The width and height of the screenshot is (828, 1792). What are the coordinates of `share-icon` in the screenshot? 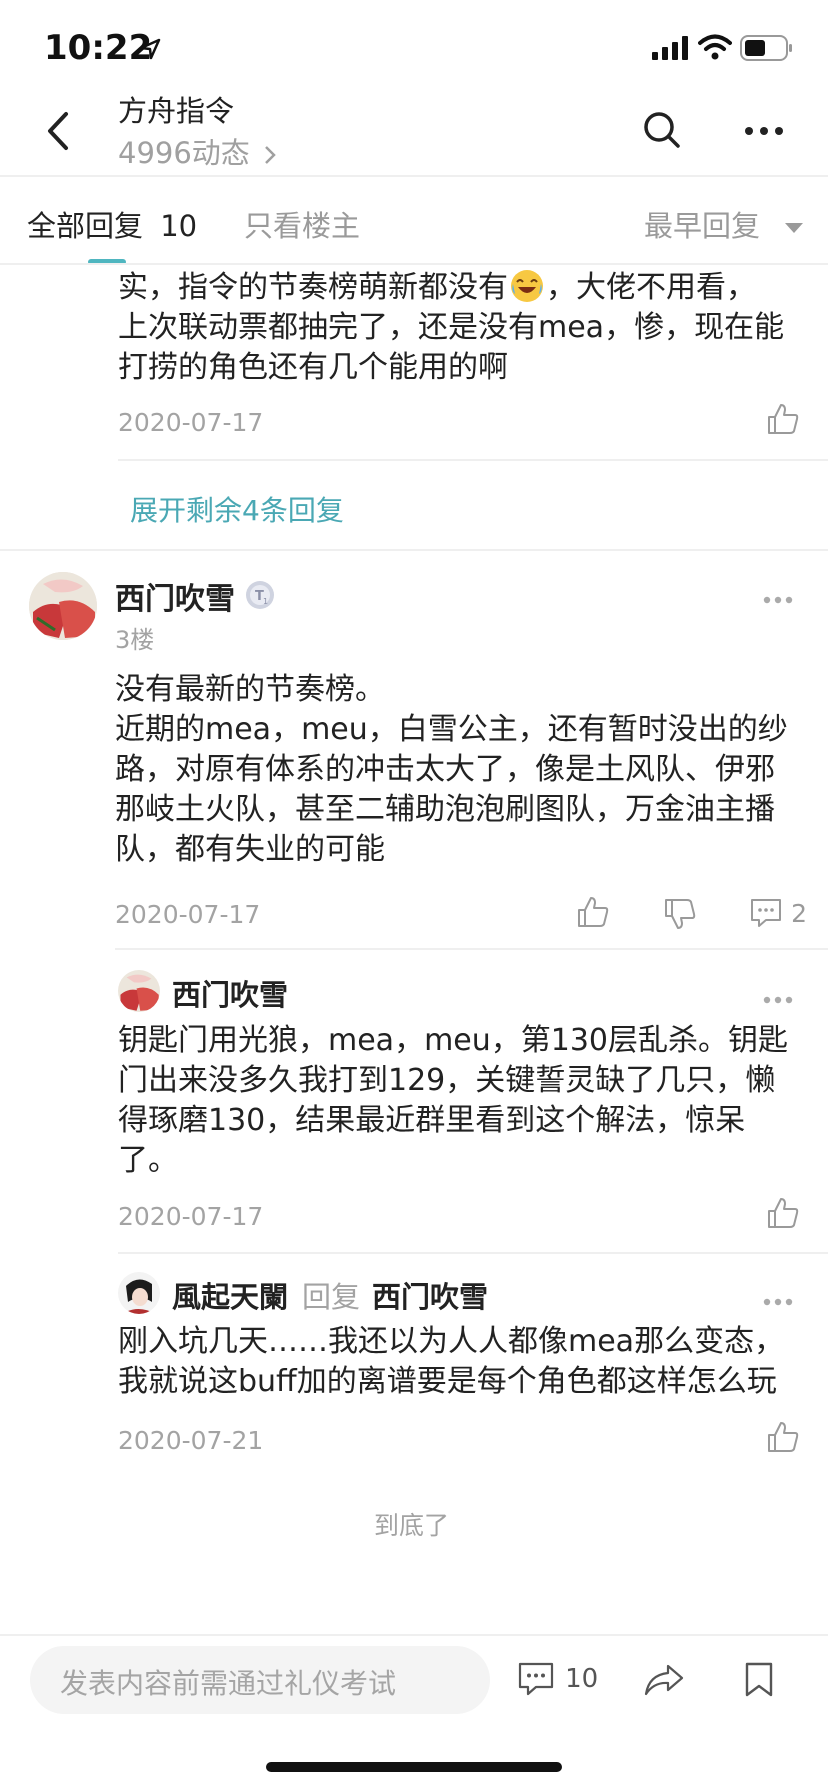 It's located at (664, 1680).